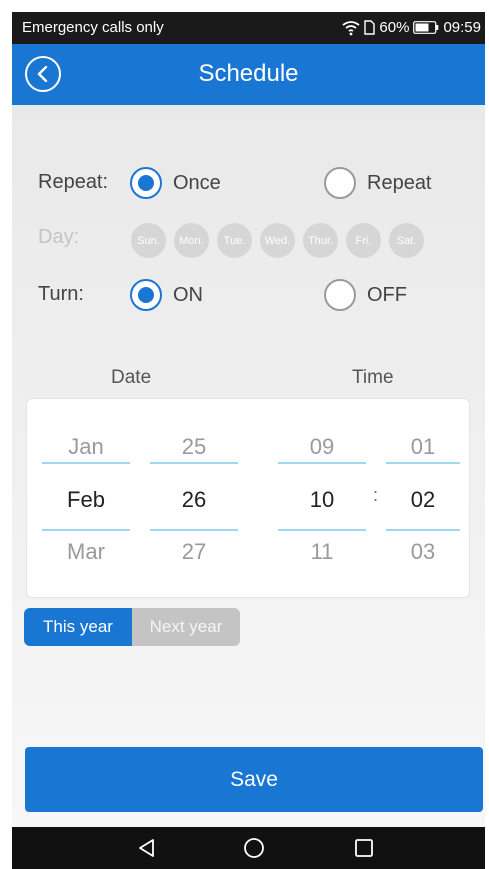  What do you see at coordinates (86, 530) in the screenshot?
I see `month-wheel-bottom-line` at bounding box center [86, 530].